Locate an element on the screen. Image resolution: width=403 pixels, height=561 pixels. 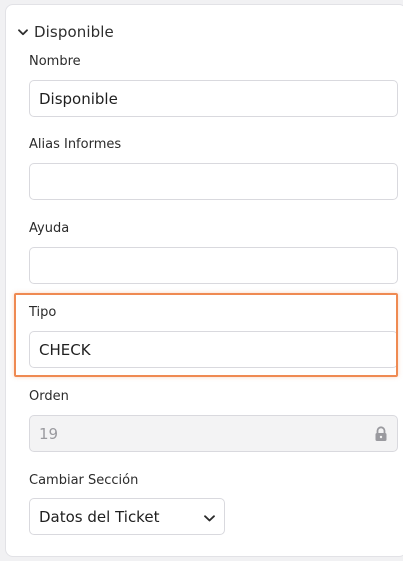
section-title: Disponible is located at coordinates (74, 32).